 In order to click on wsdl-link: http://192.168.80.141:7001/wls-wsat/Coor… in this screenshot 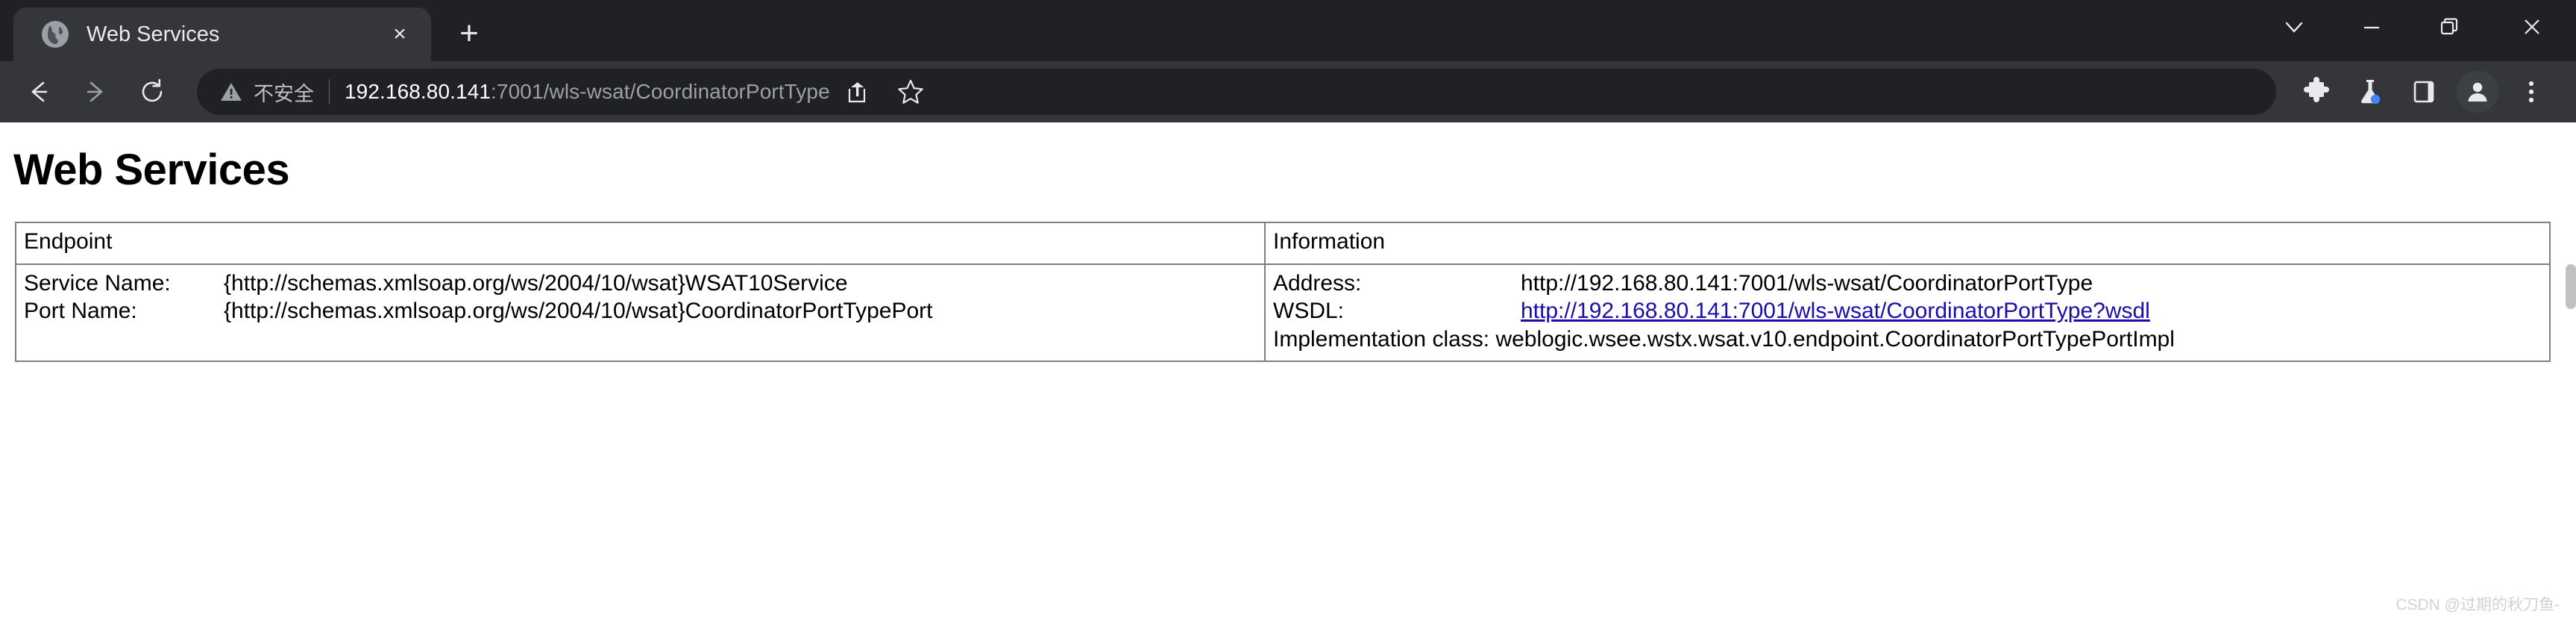, I will do `click(1836, 311)`.